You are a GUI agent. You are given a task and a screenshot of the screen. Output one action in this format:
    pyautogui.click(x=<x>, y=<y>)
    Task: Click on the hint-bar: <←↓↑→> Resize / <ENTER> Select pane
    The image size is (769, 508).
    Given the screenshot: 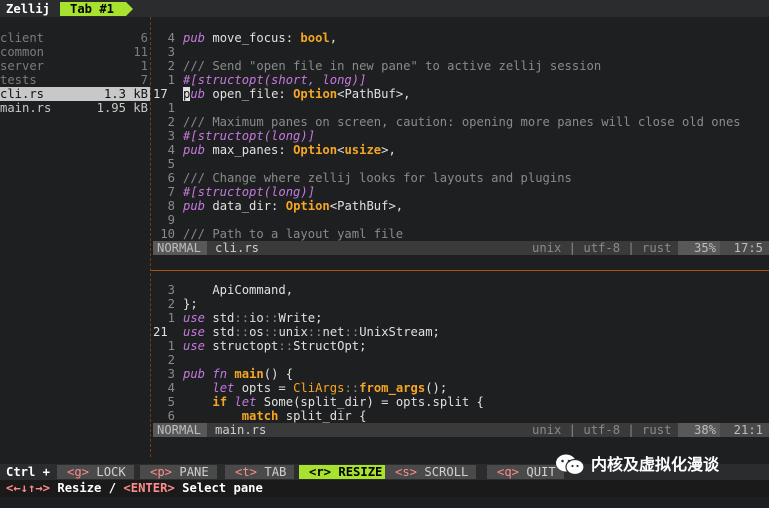 What is the action you would take?
    pyautogui.click(x=384, y=488)
    